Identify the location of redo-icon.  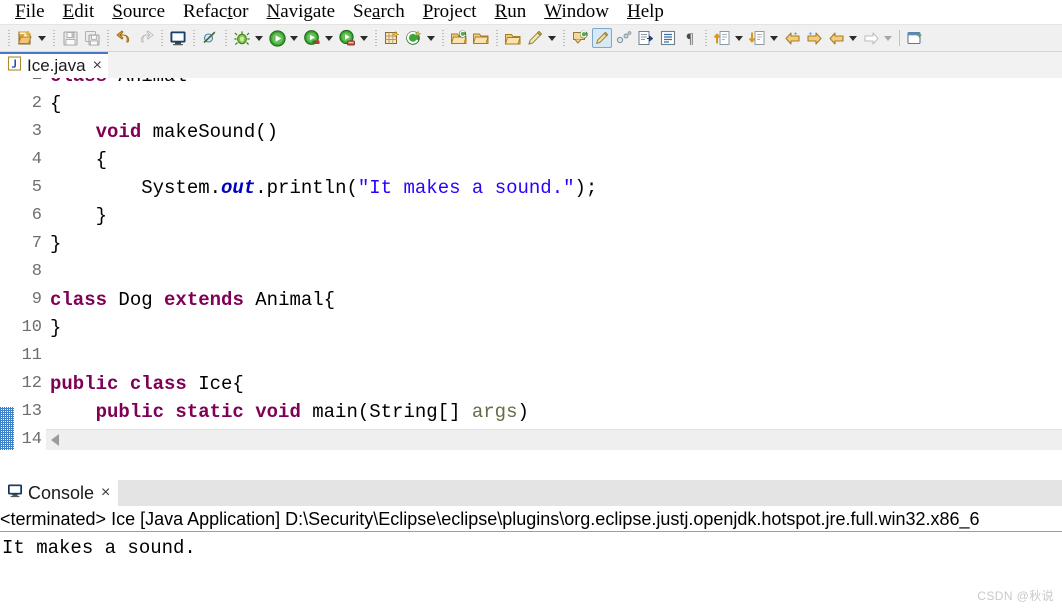
(146, 38).